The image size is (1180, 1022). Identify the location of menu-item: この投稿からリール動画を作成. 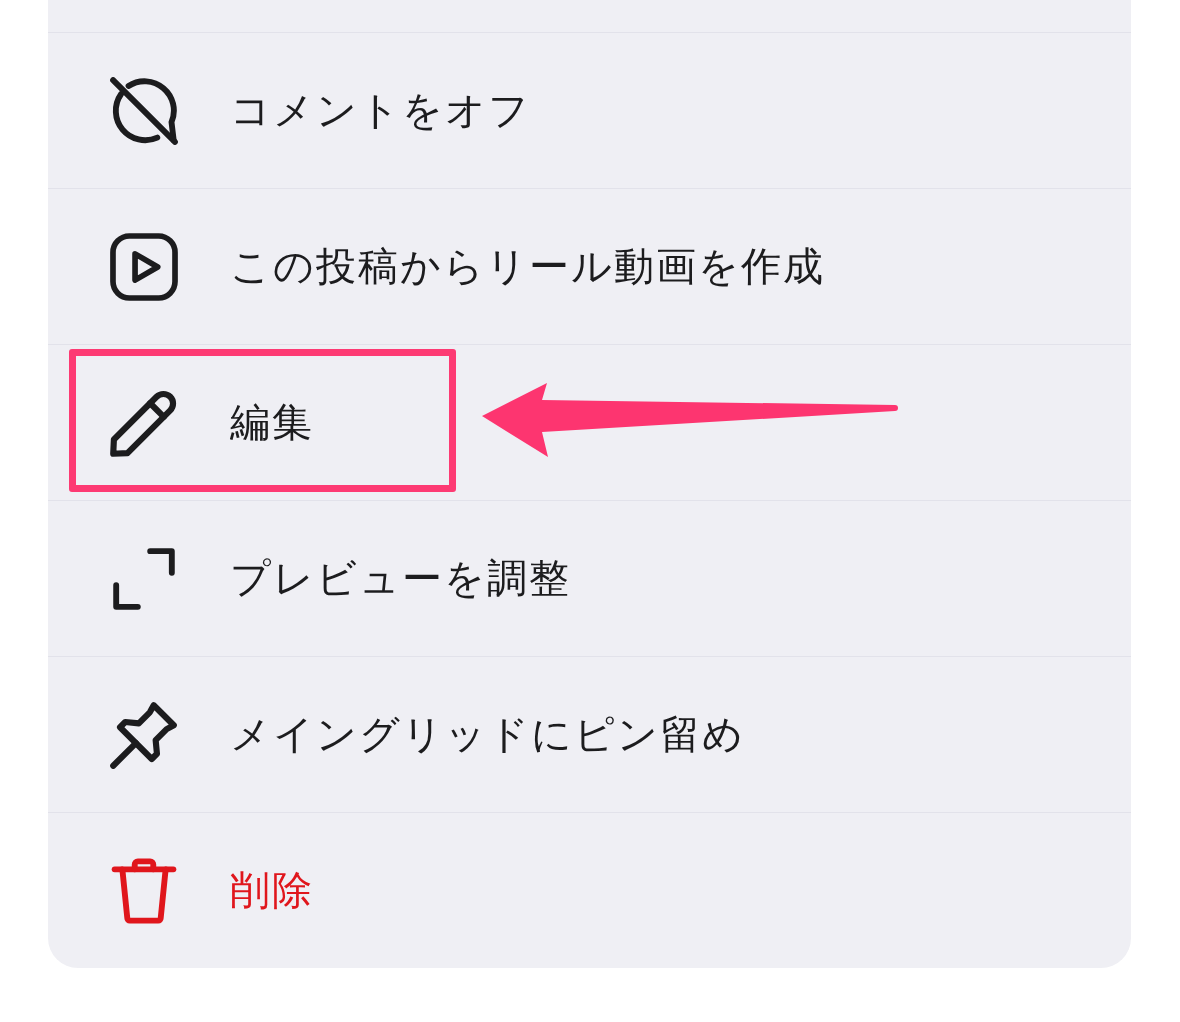
(589, 266).